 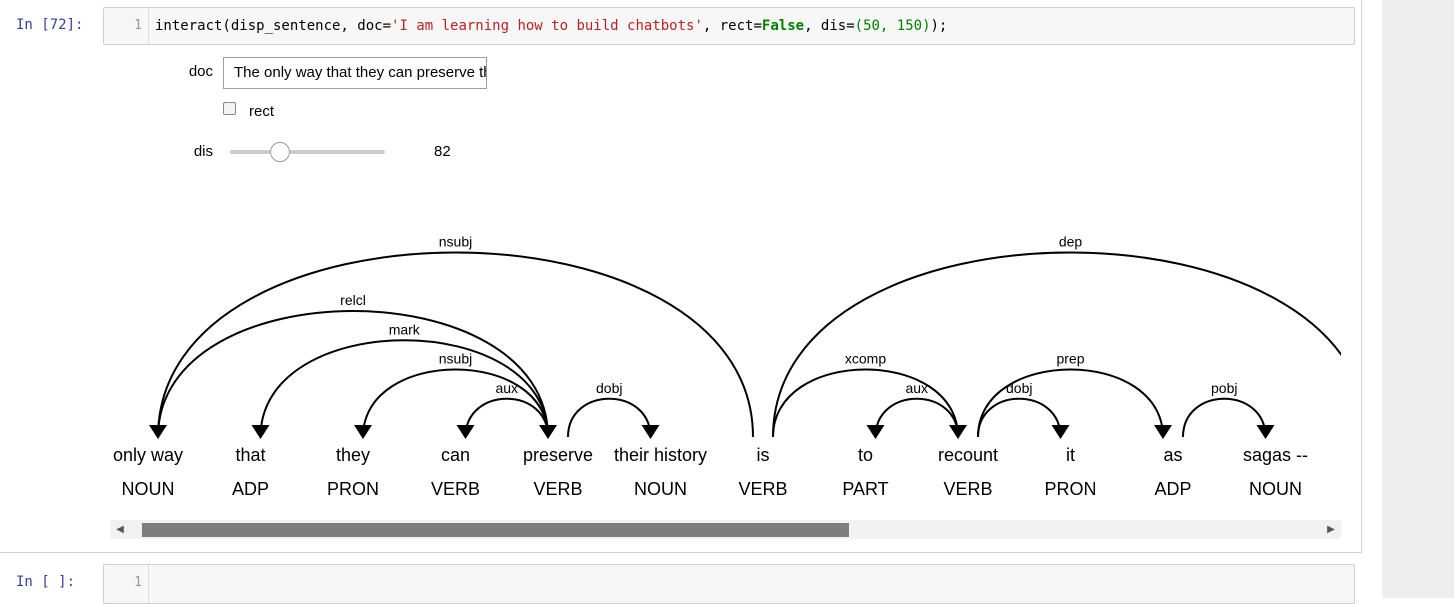 I want to click on arc-label: dep, so click(x=1071, y=242).